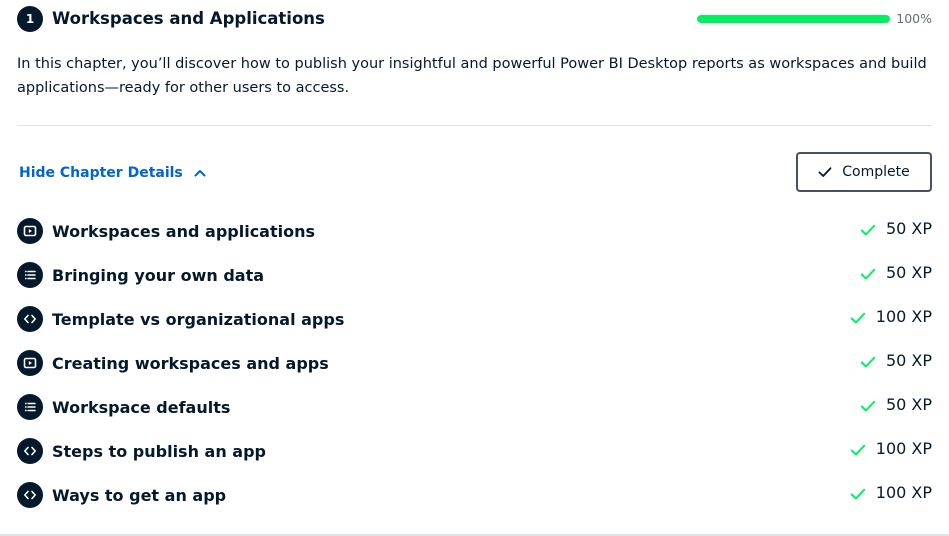  What do you see at coordinates (141, 407) in the screenshot?
I see `exercise-title: Workspace defaults` at bounding box center [141, 407].